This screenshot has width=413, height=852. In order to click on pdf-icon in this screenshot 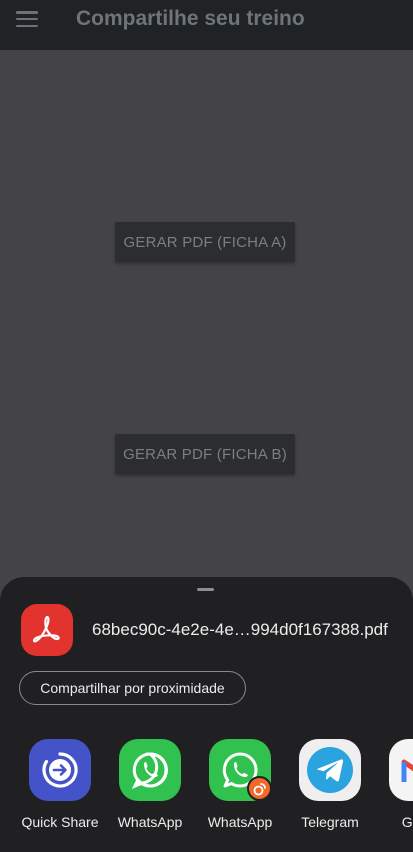, I will do `click(47, 630)`.